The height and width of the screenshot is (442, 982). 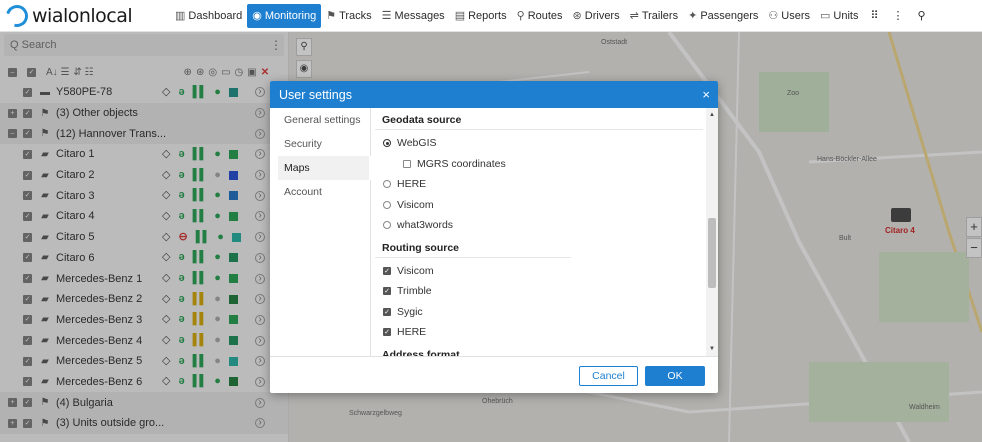 I want to click on more-menu-icon: ⋮, so click(x=898, y=16).